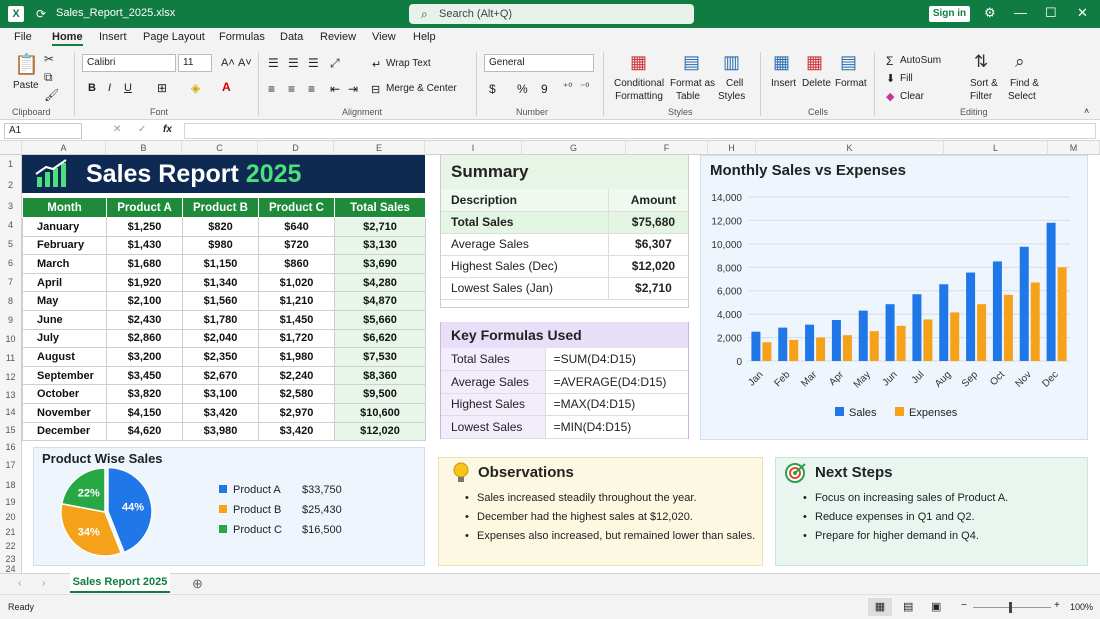 This screenshot has width=1100, height=619. I want to click on sales-cell: $2,860, so click(144, 338).